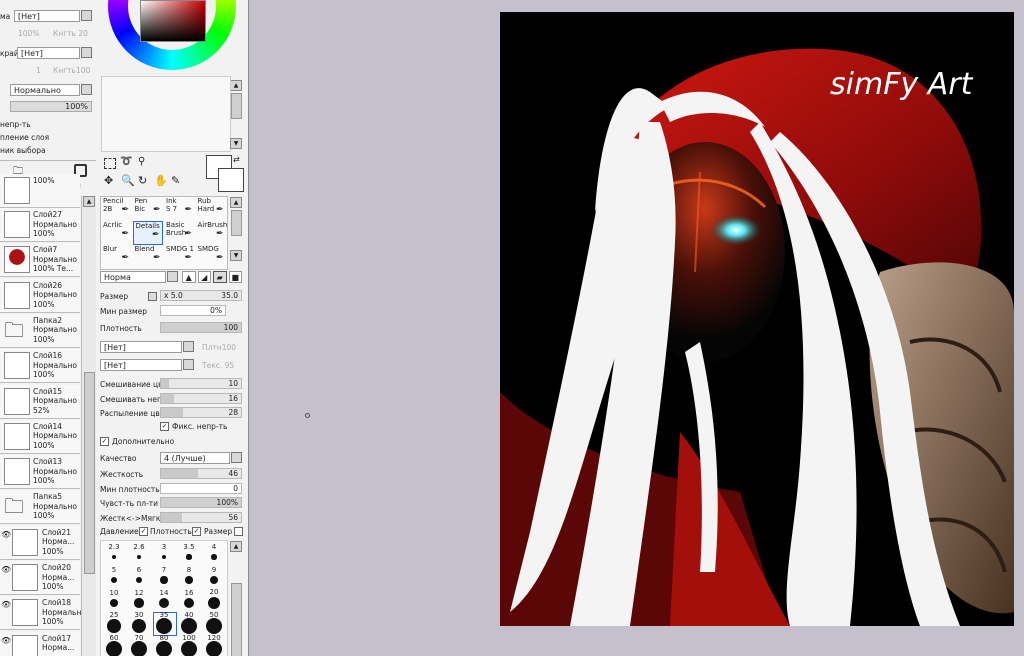 Image resolution: width=1024 pixels, height=656 pixels. Describe the element at coordinates (164, 426) in the screenshot. I see `fix-opacity-checkbox: ✓` at that location.